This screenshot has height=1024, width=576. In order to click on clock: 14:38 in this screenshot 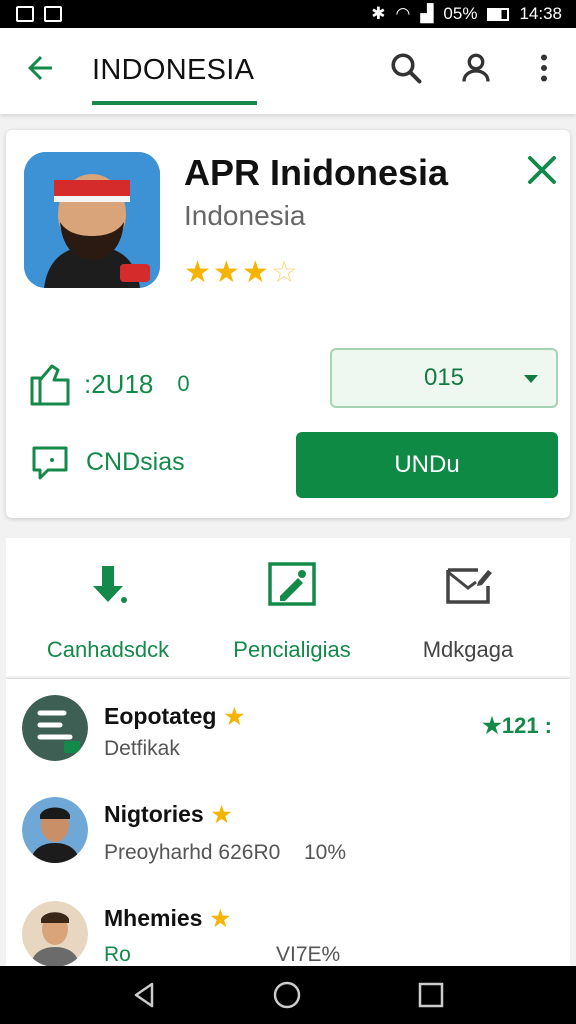, I will do `click(540, 13)`.